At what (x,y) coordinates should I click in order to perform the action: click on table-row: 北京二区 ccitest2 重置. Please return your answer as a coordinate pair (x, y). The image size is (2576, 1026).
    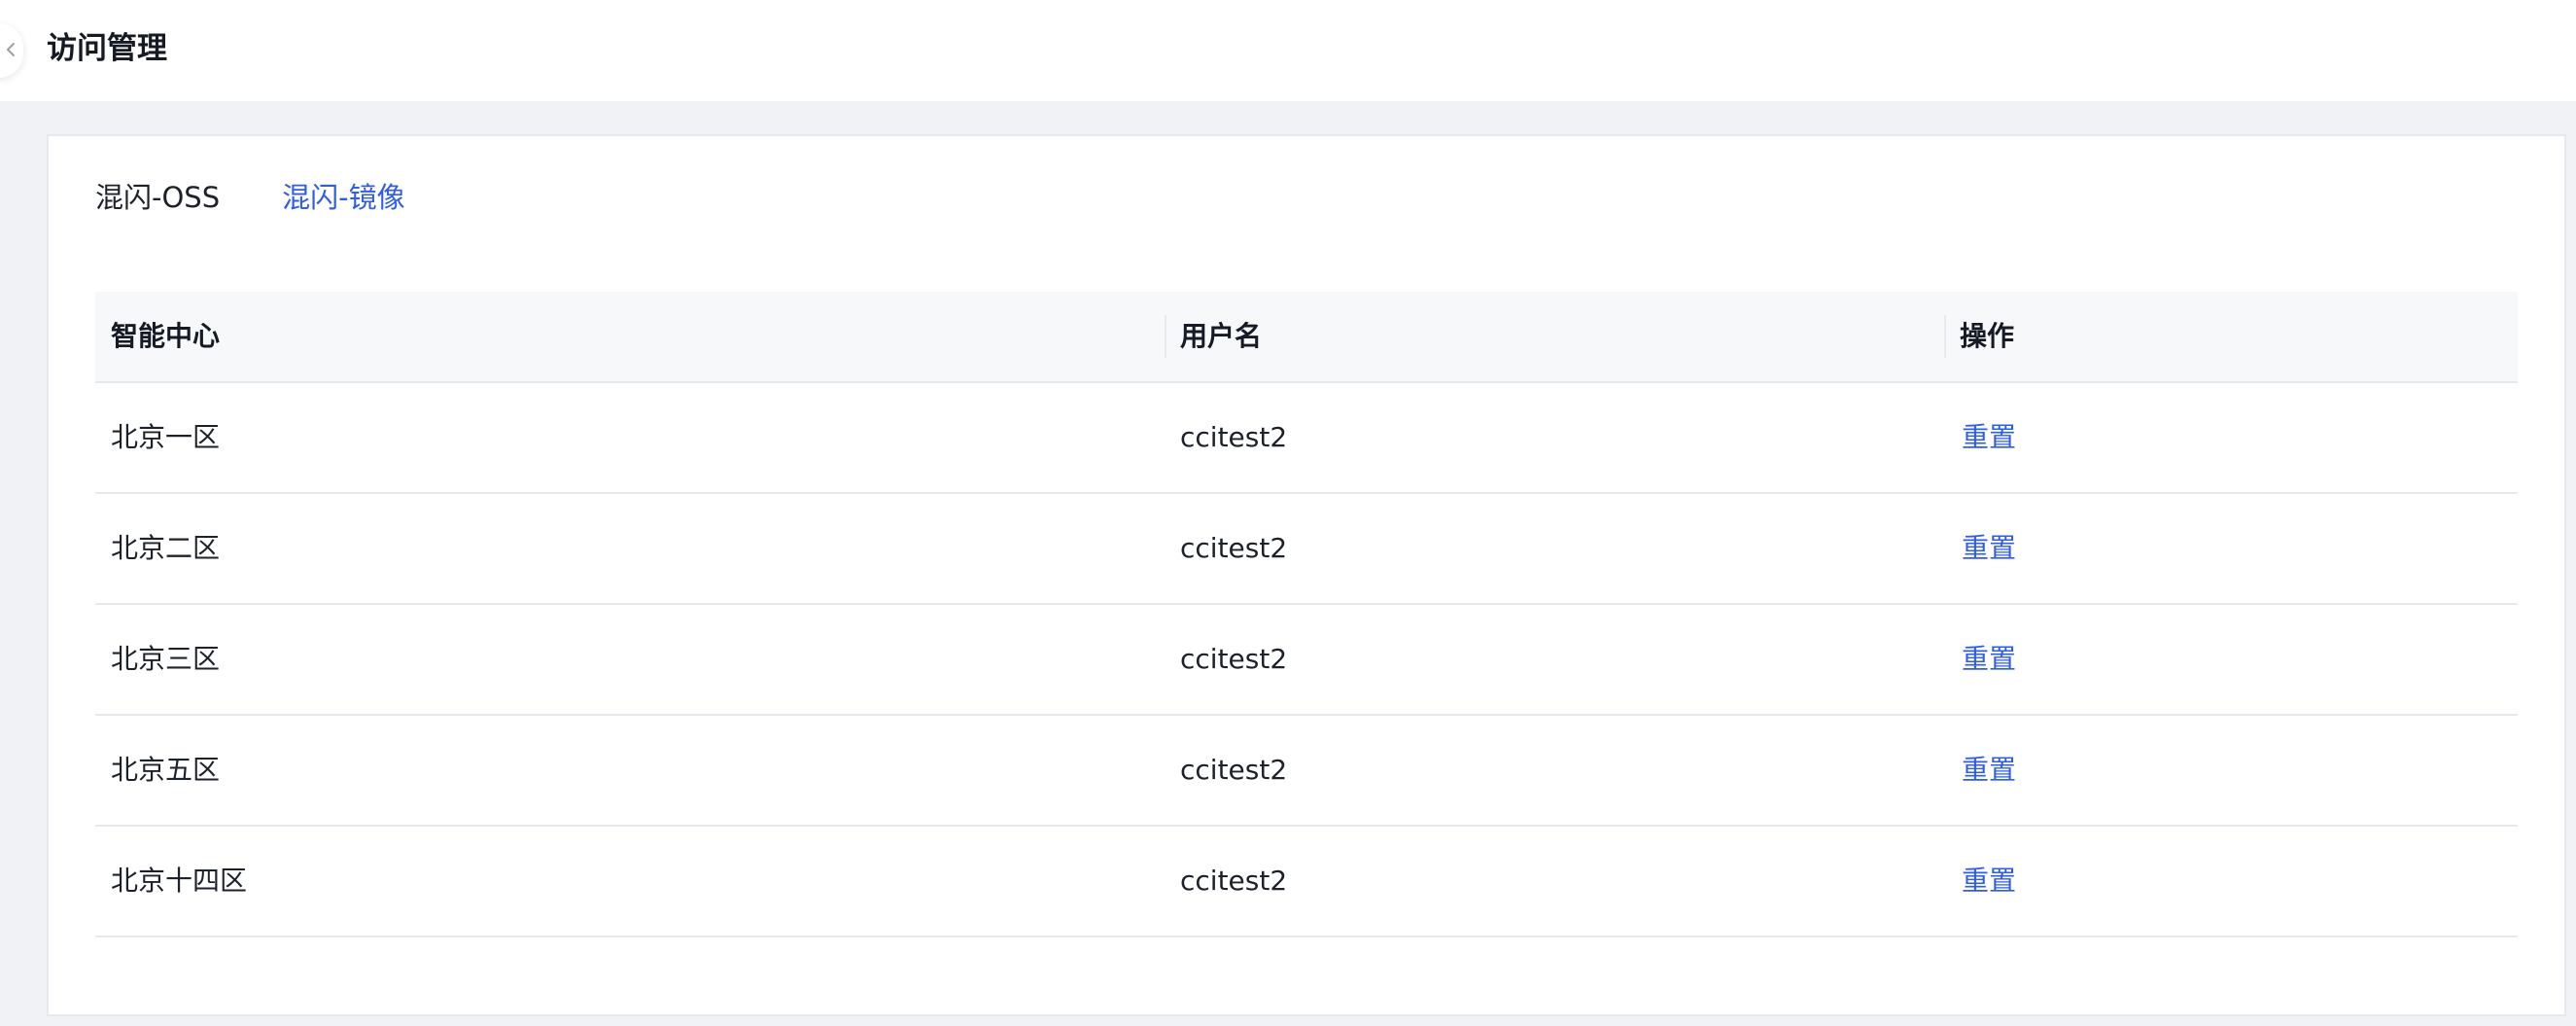
    Looking at the image, I should click on (1306, 549).